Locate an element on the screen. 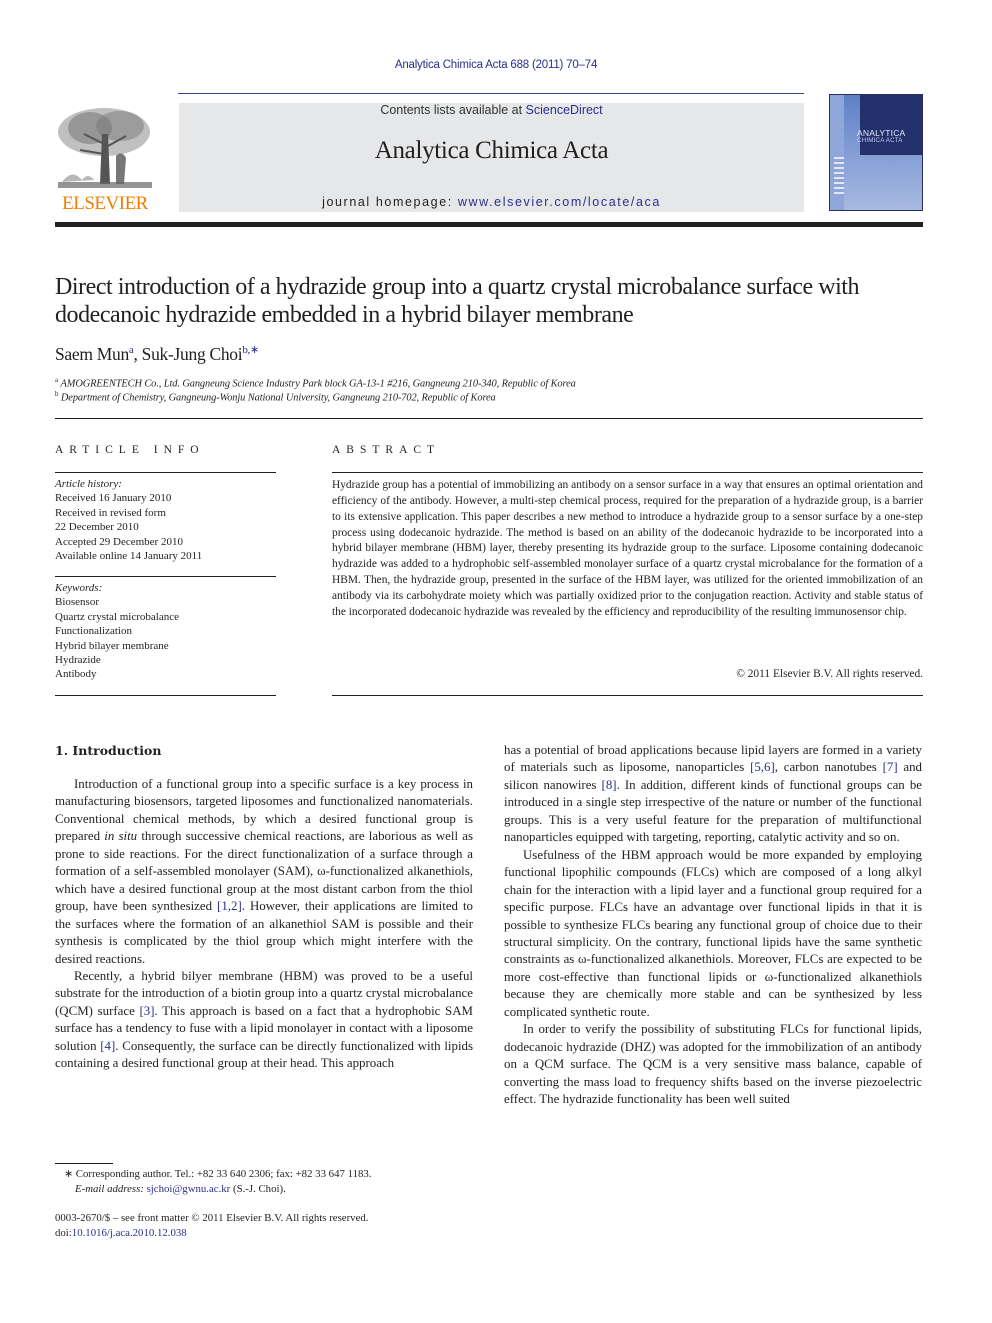 This screenshot has width=992, height=1323. journal-cover-thumbnail-icon: ANALYTICA CHIMICA ACTA is located at coordinates (876, 152).